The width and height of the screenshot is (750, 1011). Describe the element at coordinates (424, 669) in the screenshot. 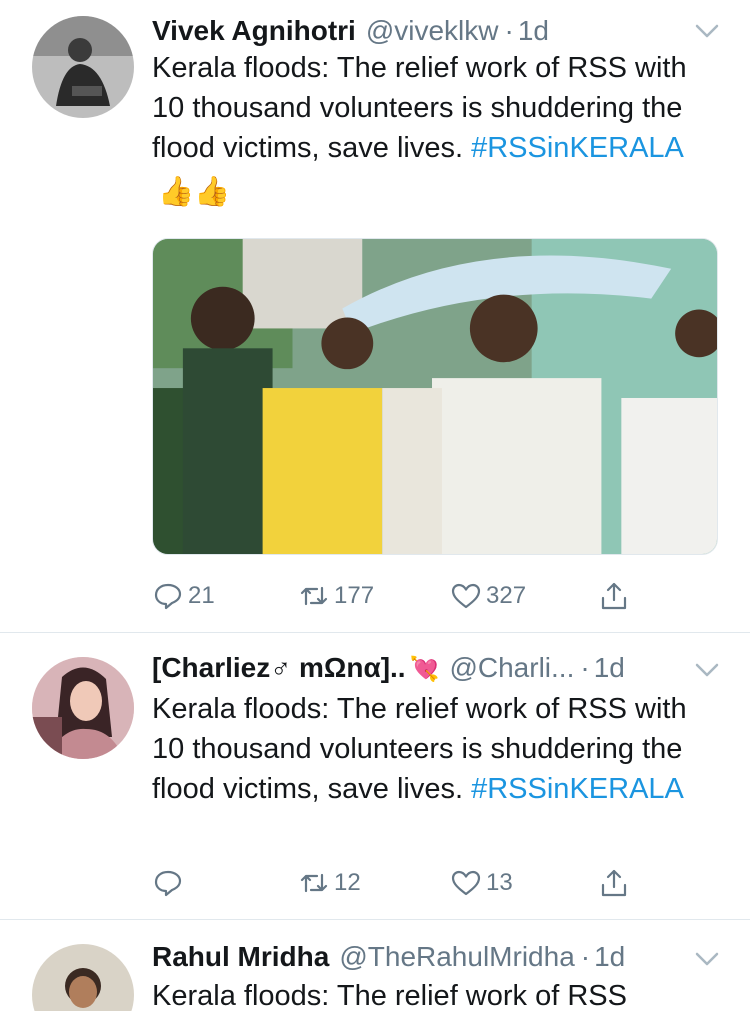

I see `heart-arrow-emoji: 💘` at that location.